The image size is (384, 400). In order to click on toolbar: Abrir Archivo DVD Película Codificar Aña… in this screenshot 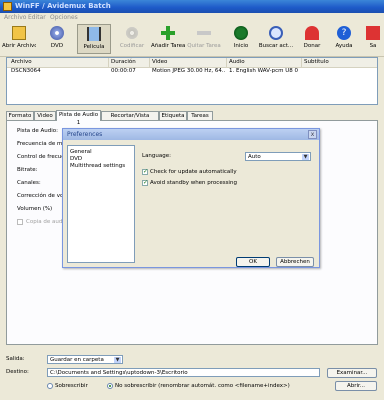, I will do `click(192, 40)`.